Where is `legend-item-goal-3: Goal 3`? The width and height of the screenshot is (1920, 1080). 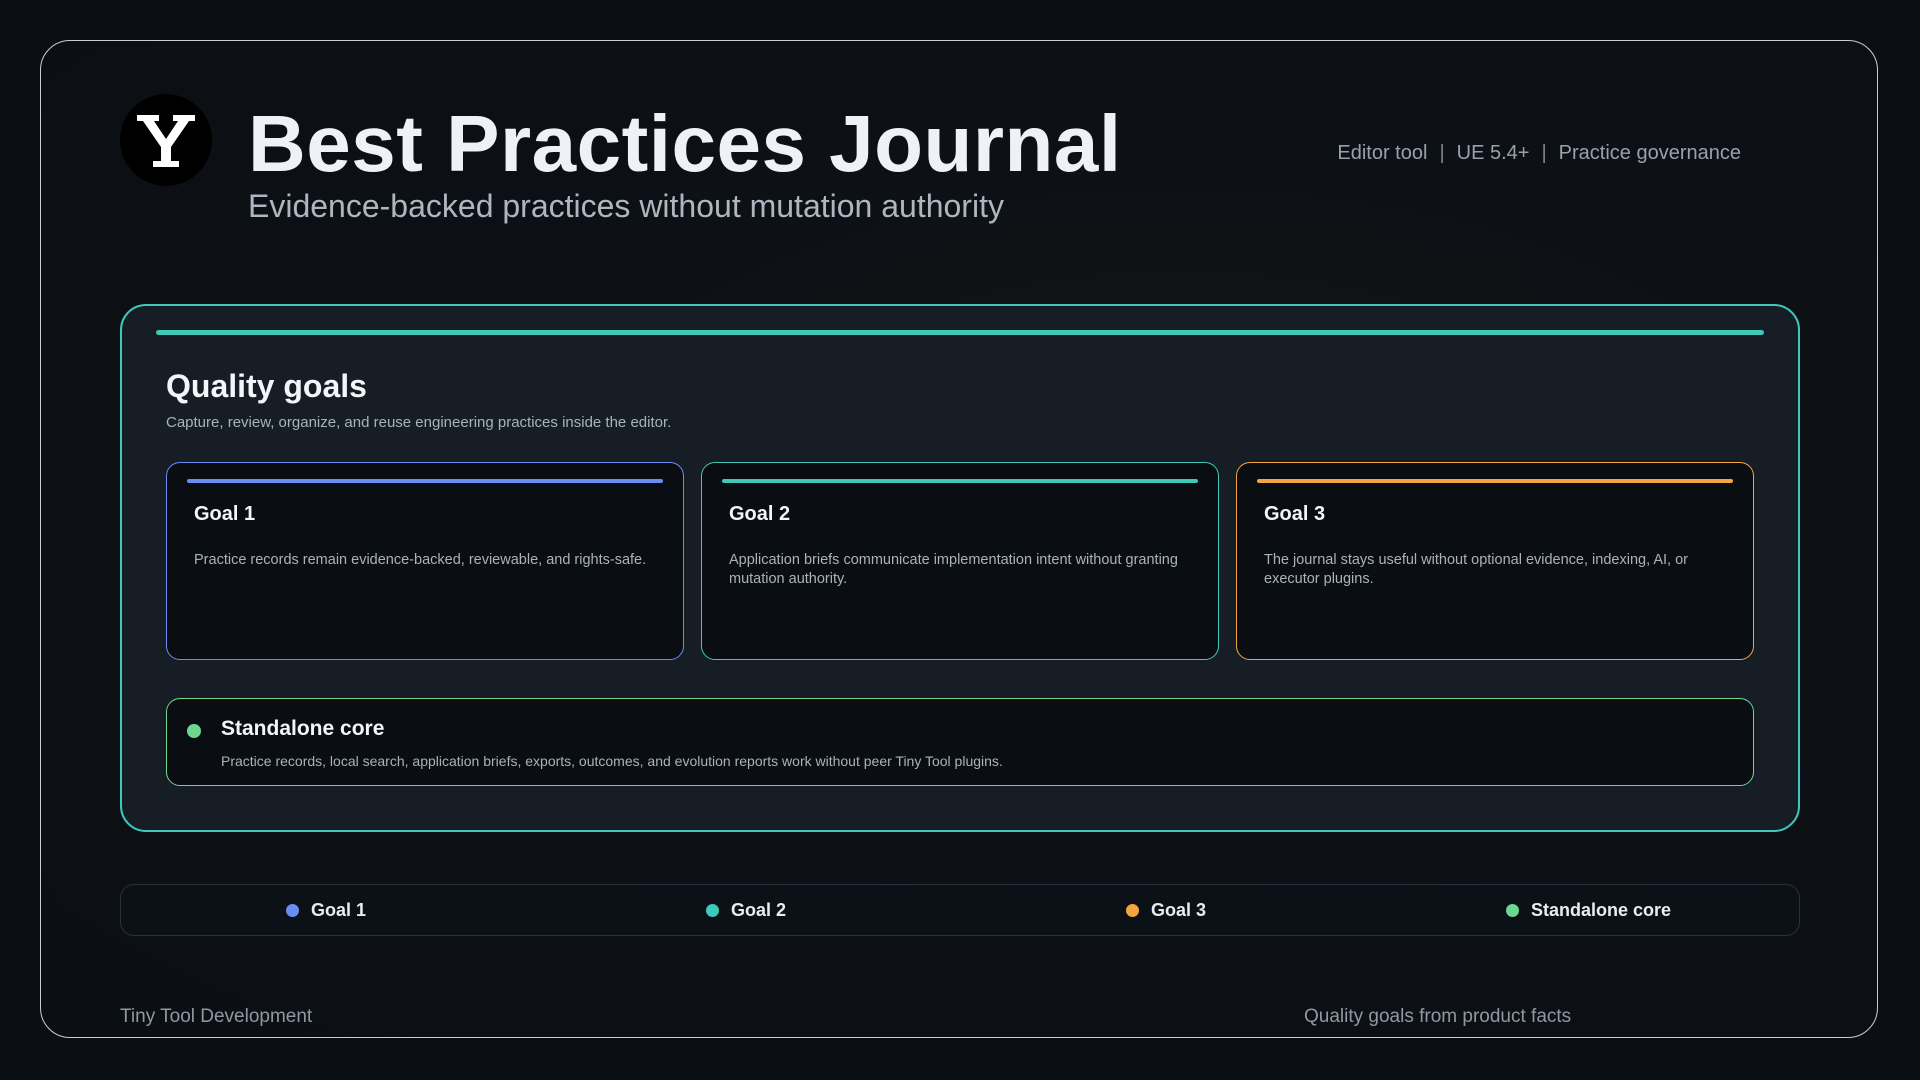
legend-item-goal-3: Goal 3 is located at coordinates (1166, 910).